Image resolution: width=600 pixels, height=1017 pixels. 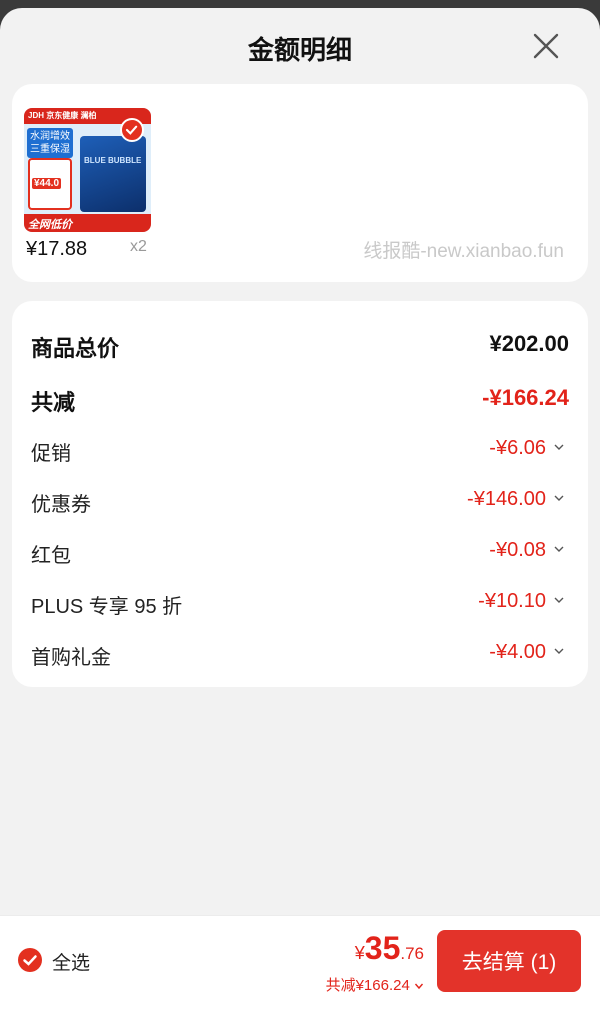 I want to click on thumb-product-box: BLUE BUBBLE, so click(x=113, y=174).